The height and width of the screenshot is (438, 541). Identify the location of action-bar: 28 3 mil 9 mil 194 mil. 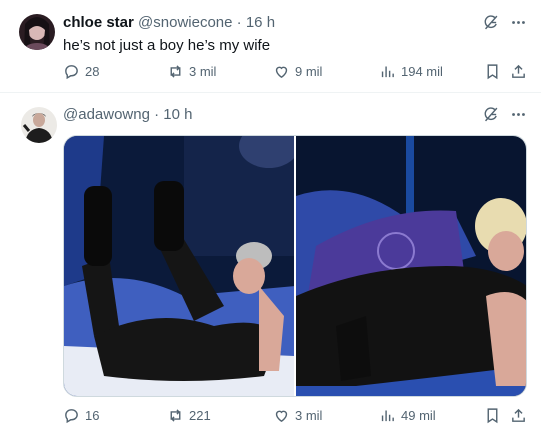
(296, 73).